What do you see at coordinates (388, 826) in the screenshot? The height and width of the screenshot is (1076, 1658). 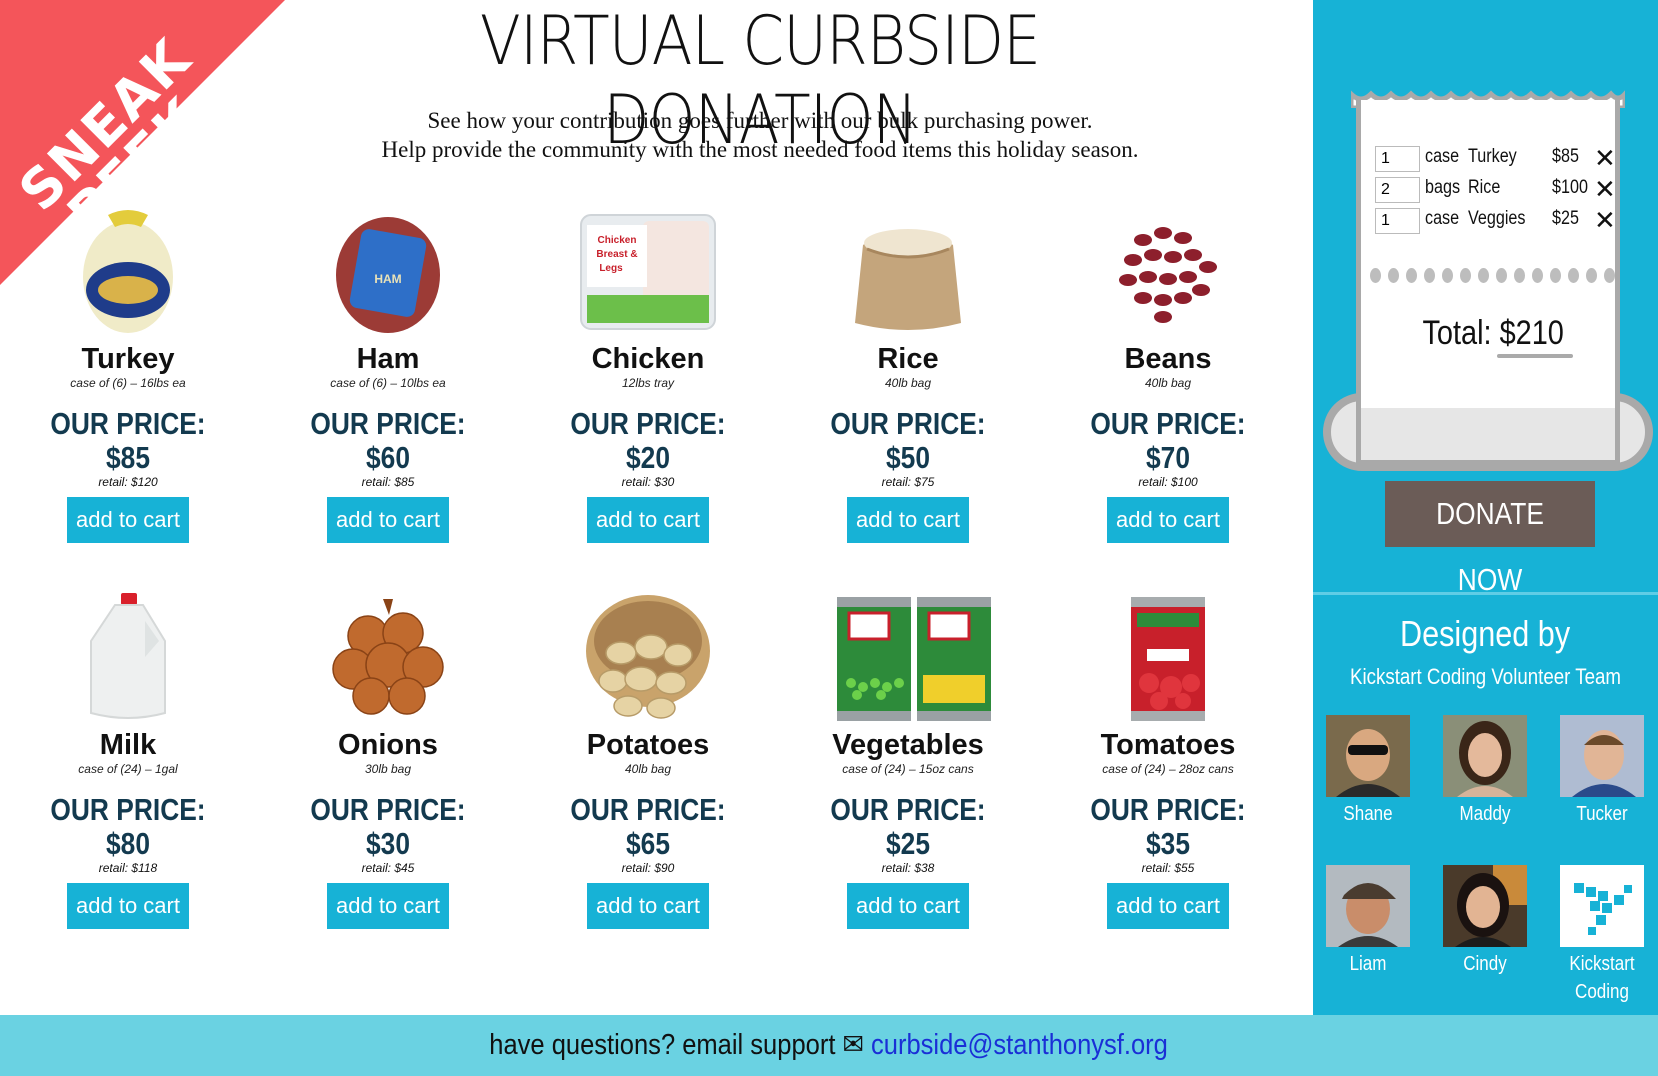 I see `product-price: OUR PRICE: $30` at bounding box center [388, 826].